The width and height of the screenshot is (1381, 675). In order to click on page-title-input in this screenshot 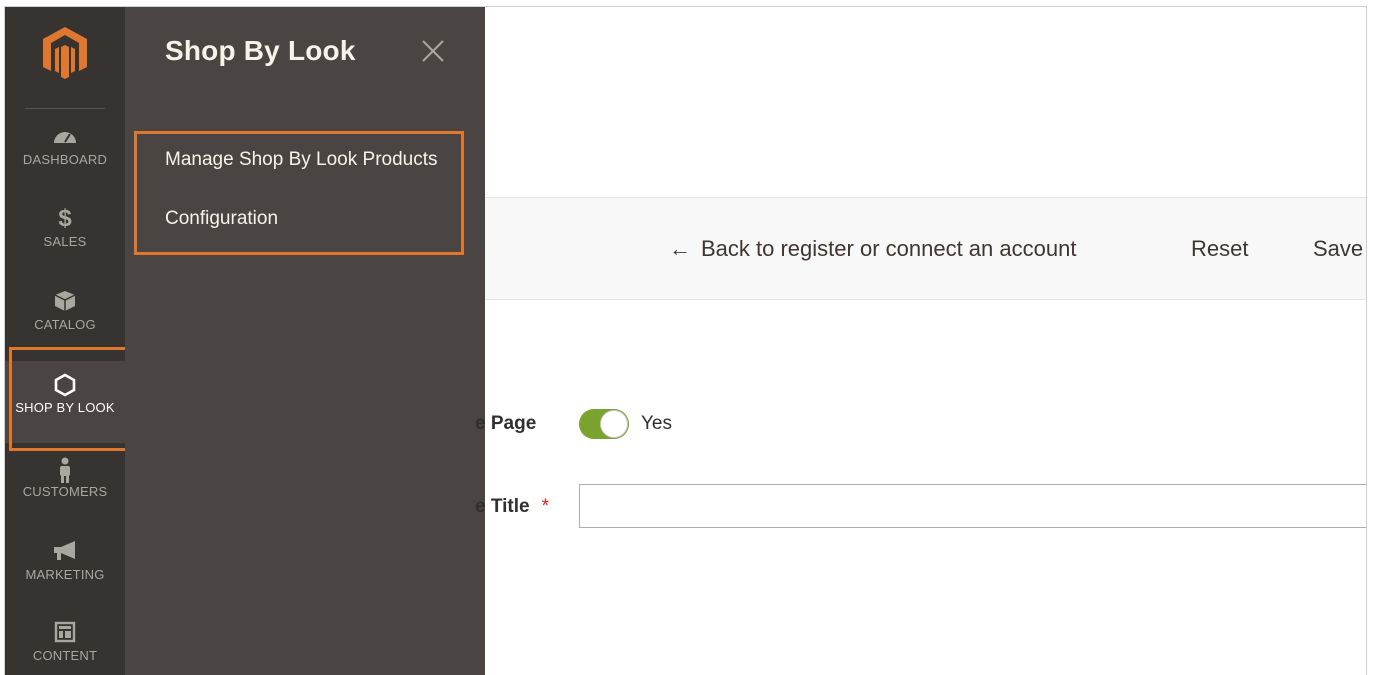, I will do `click(972, 506)`.